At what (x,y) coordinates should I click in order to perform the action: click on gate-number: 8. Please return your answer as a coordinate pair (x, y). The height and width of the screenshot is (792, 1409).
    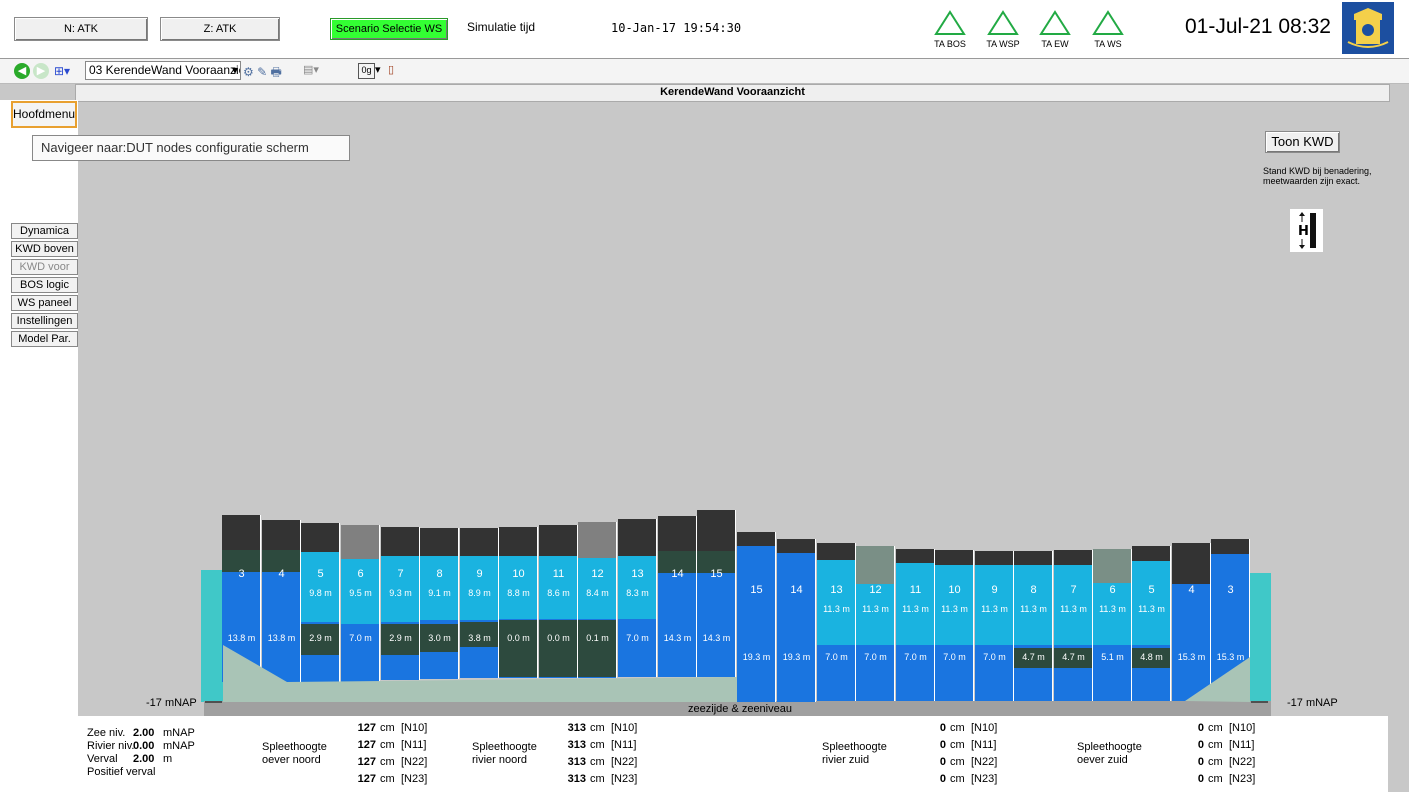
    Looking at the image, I should click on (1033, 590).